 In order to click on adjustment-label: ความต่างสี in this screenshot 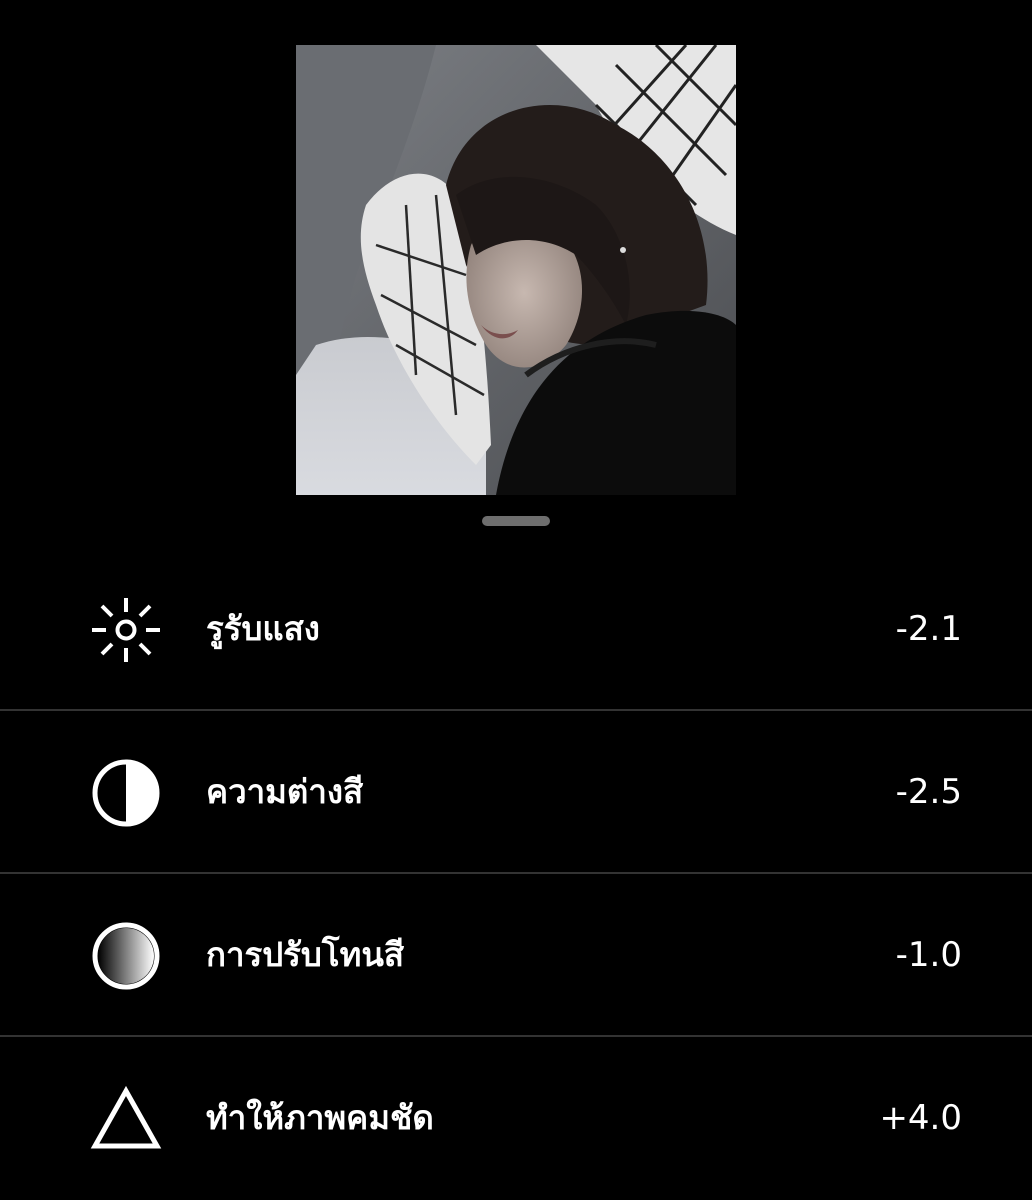, I will do `click(285, 791)`.